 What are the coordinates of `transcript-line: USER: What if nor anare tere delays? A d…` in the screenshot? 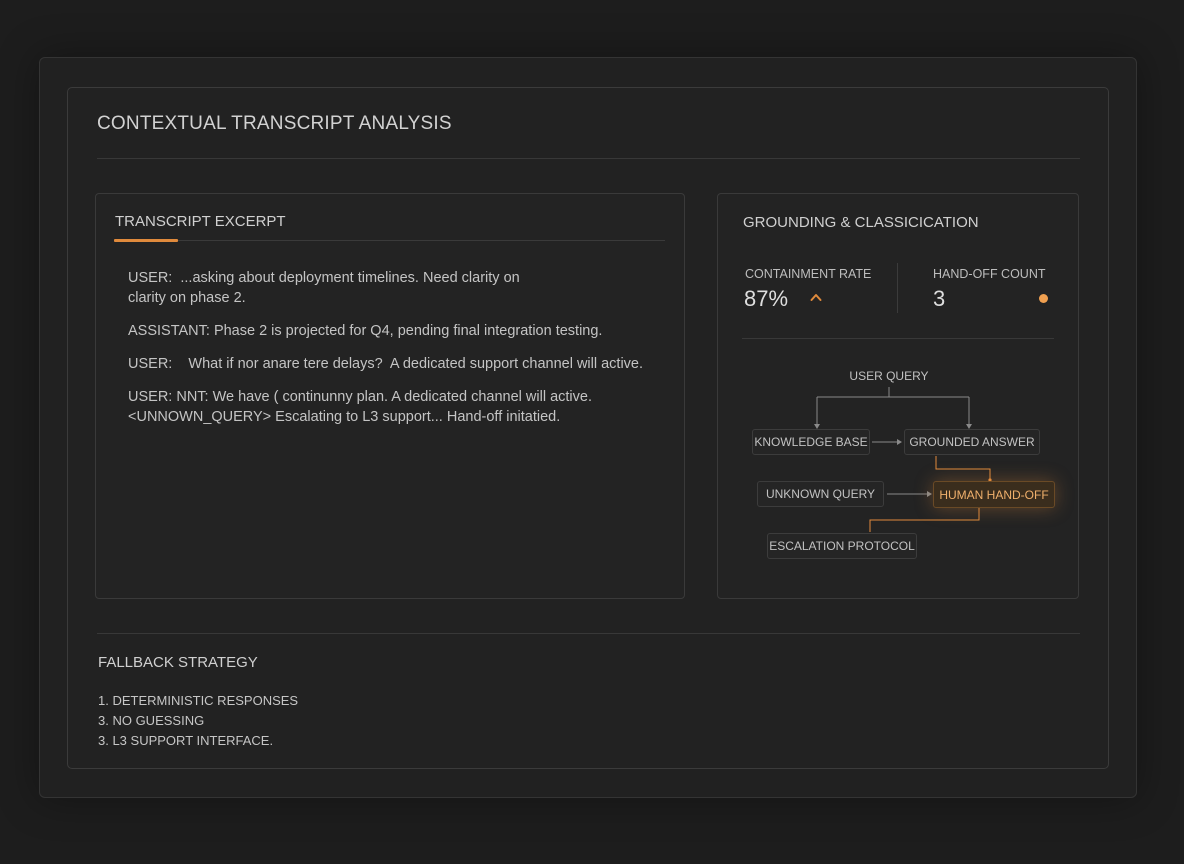 It's located at (386, 364).